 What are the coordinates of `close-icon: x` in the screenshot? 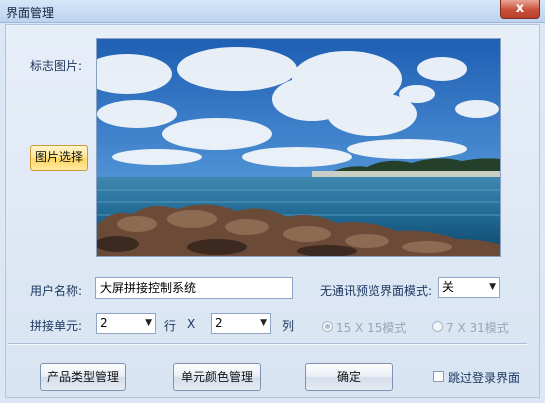 It's located at (520, 9).